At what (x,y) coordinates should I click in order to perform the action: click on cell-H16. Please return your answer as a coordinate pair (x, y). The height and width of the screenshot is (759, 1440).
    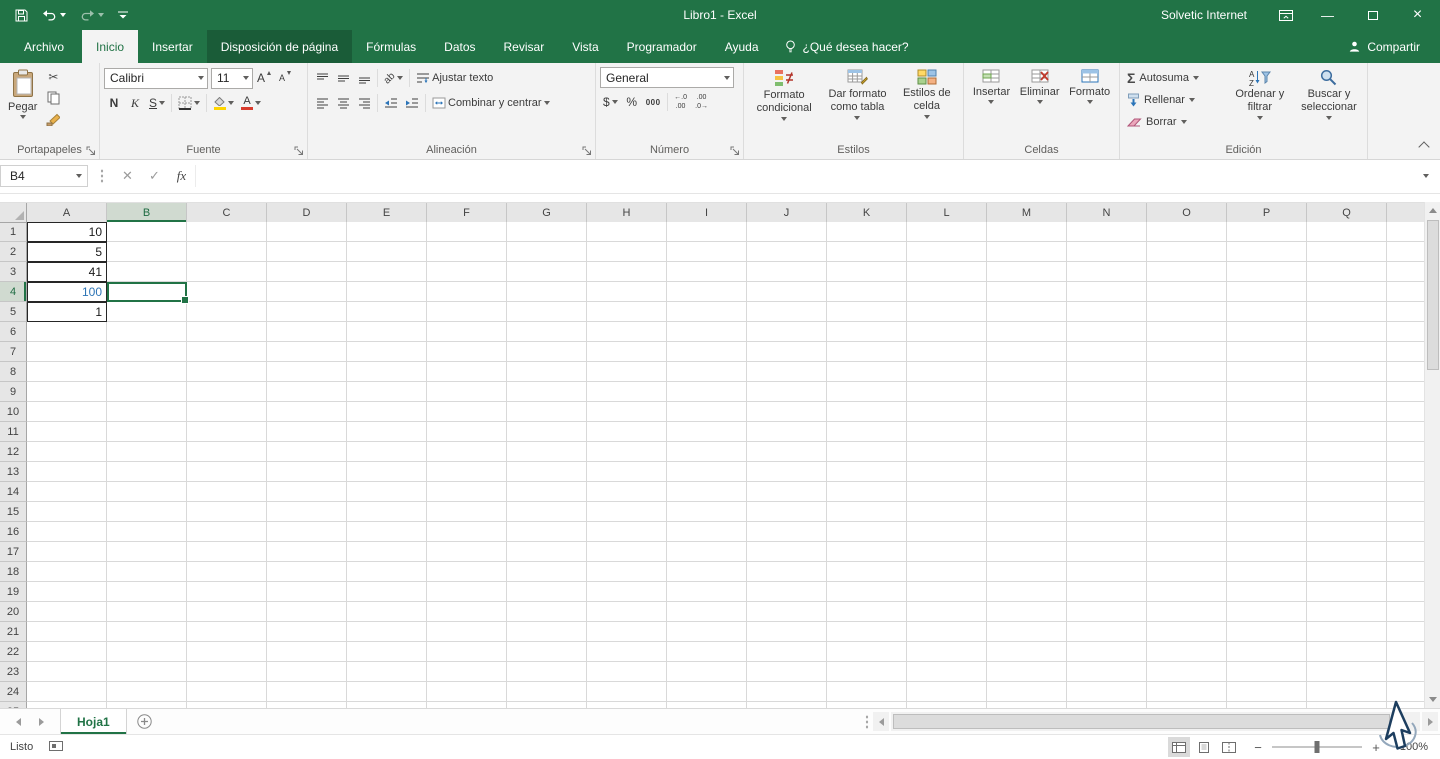
    Looking at the image, I should click on (627, 532).